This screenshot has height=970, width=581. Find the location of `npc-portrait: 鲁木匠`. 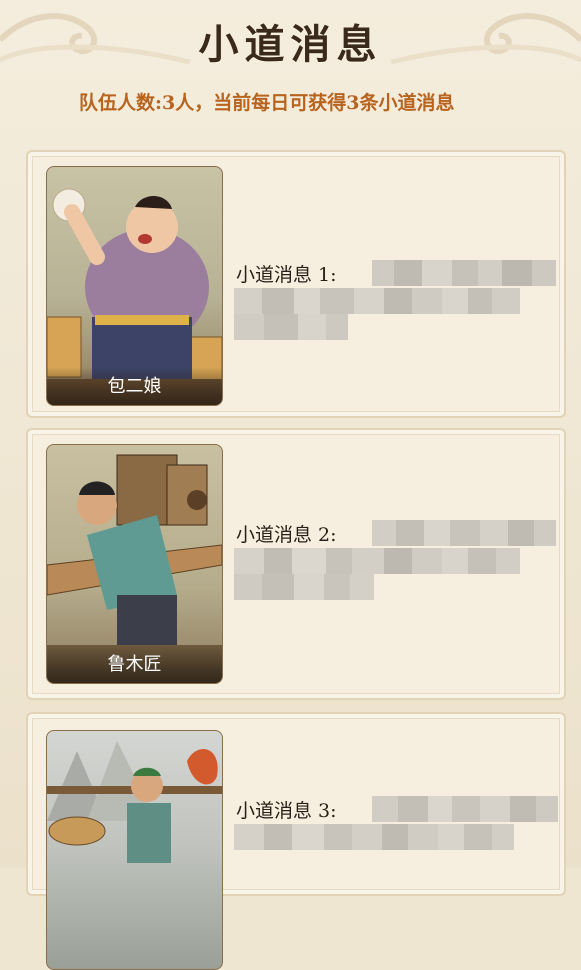

npc-portrait: 鲁木匠 is located at coordinates (134, 564).